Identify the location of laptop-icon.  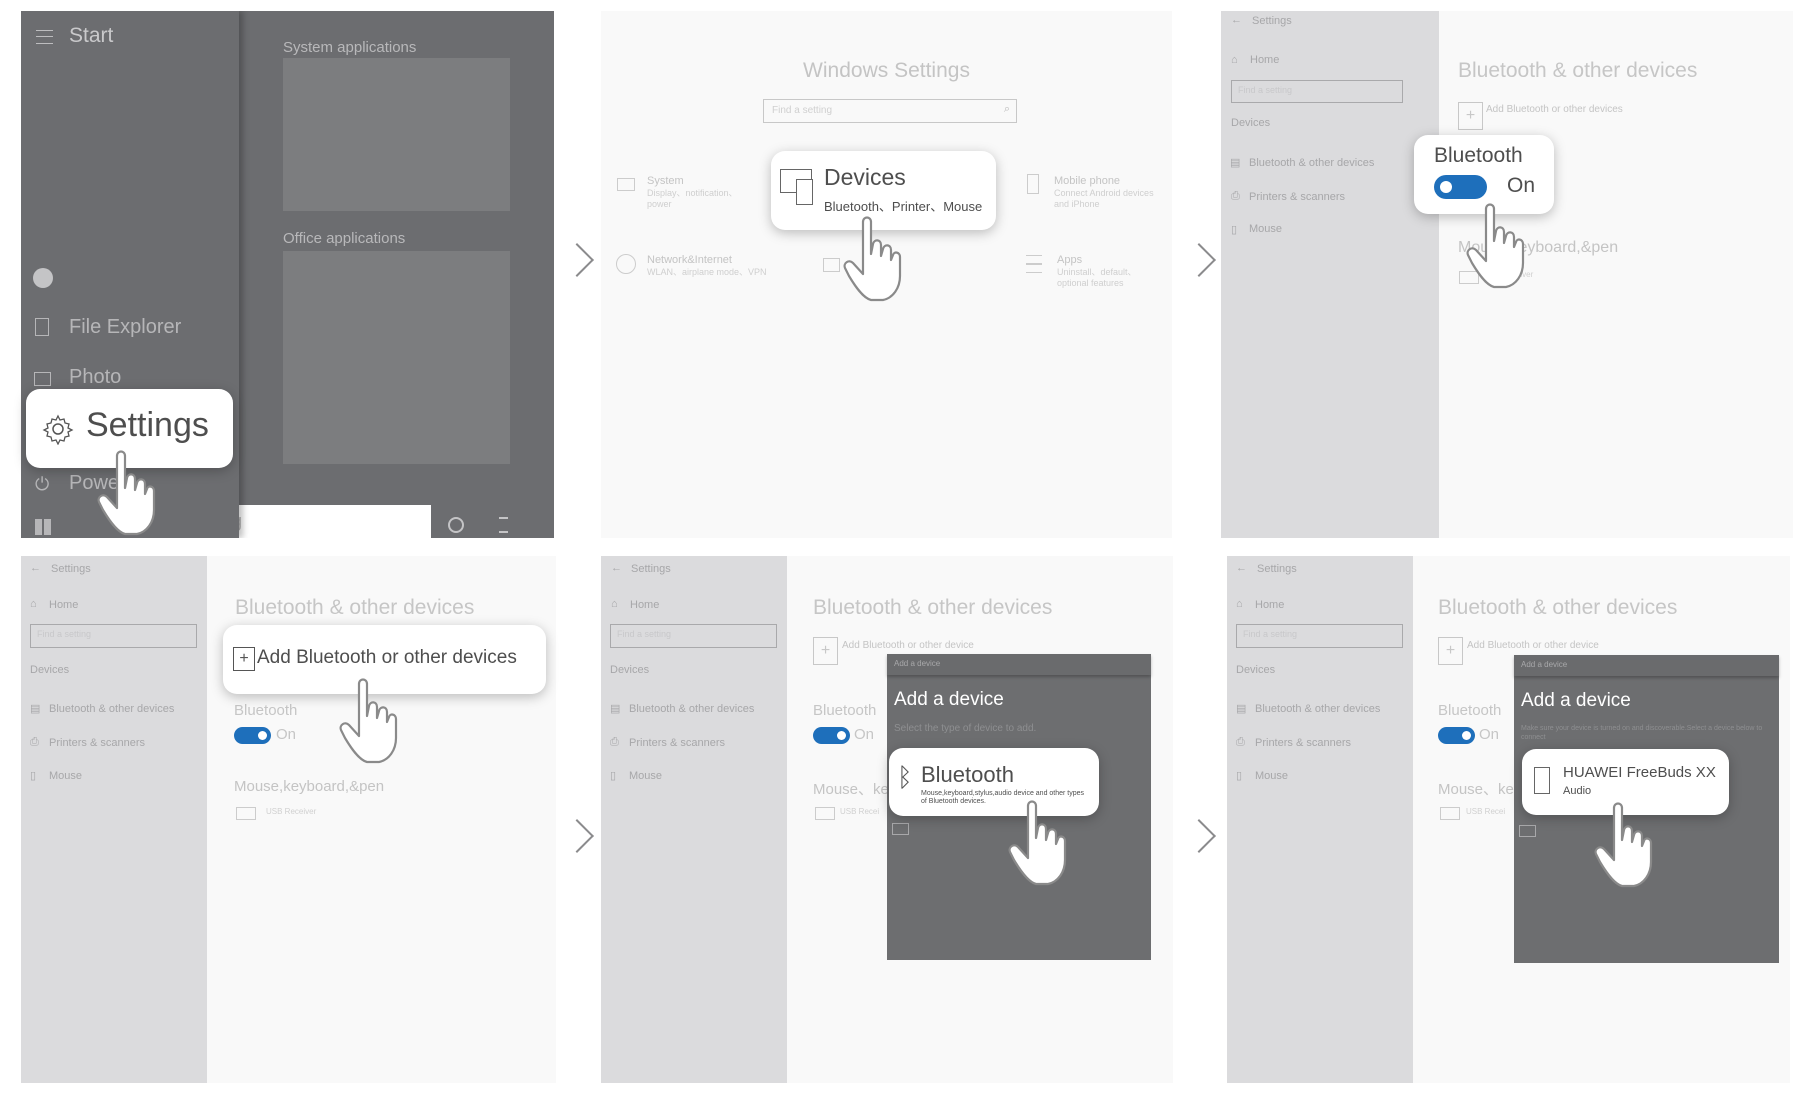
(626, 184).